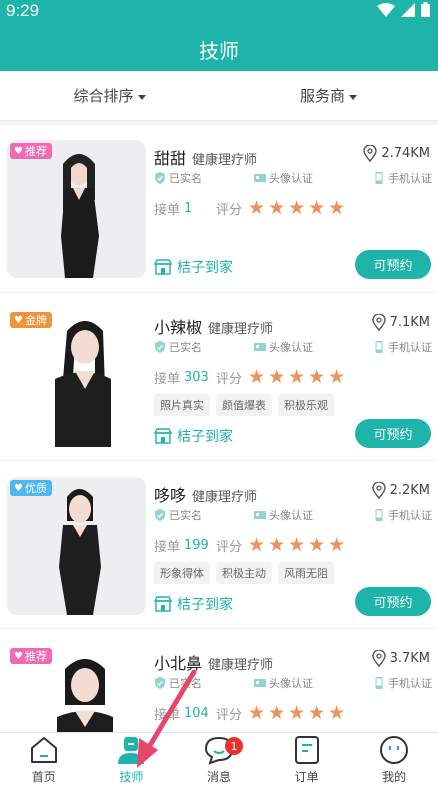  I want to click on tab-technician-label: 技师, so click(131, 777).